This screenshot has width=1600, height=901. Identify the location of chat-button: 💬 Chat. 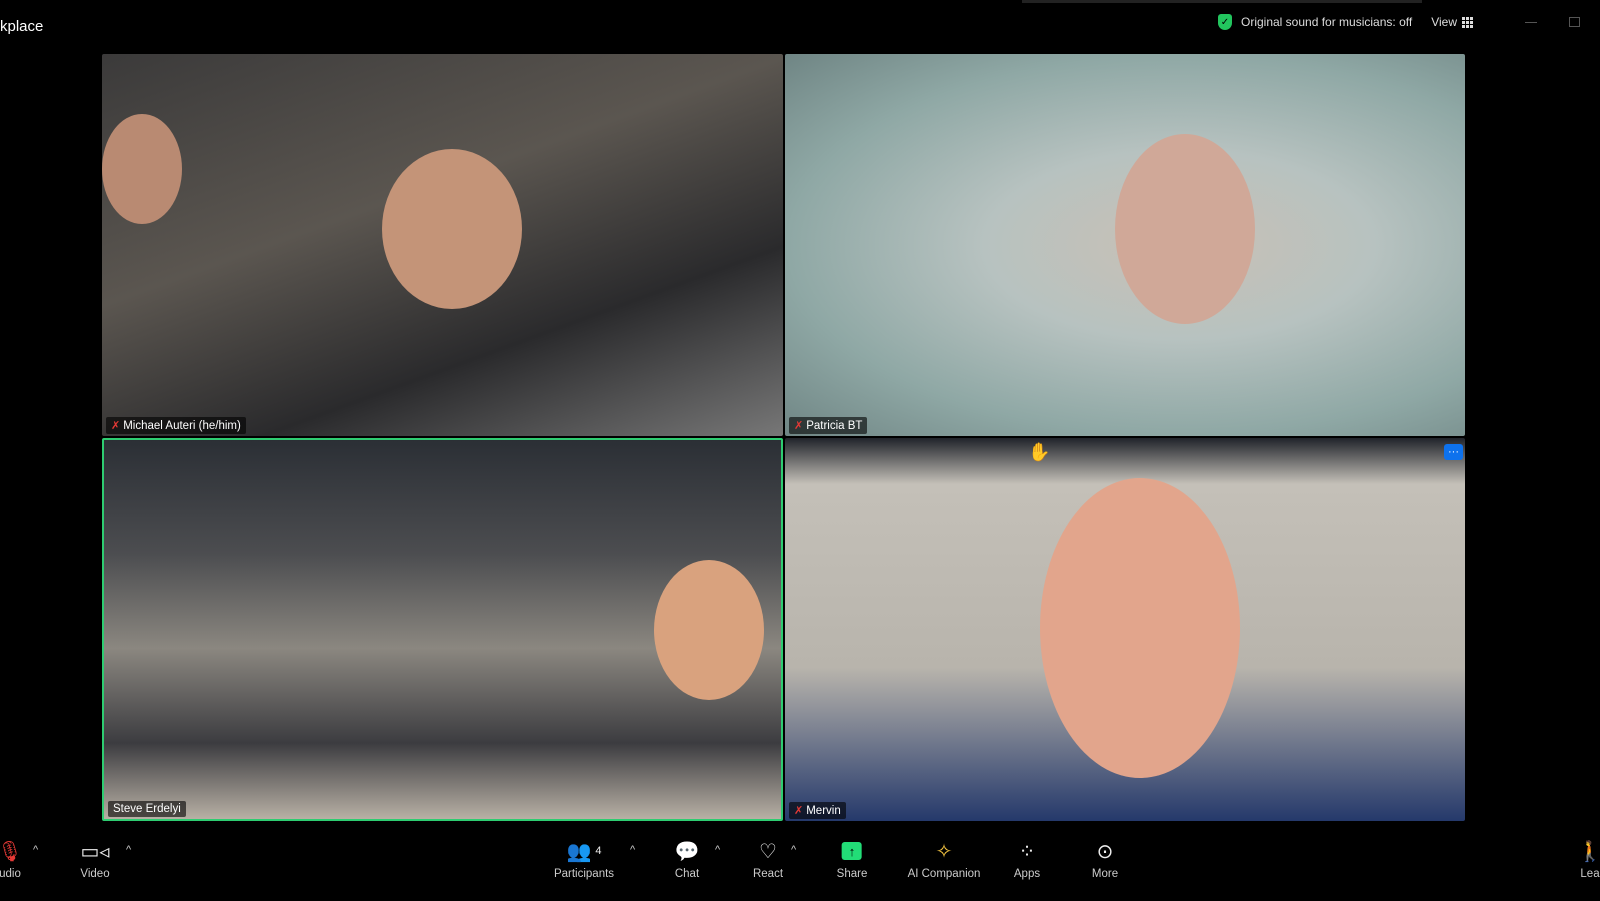
(687, 859).